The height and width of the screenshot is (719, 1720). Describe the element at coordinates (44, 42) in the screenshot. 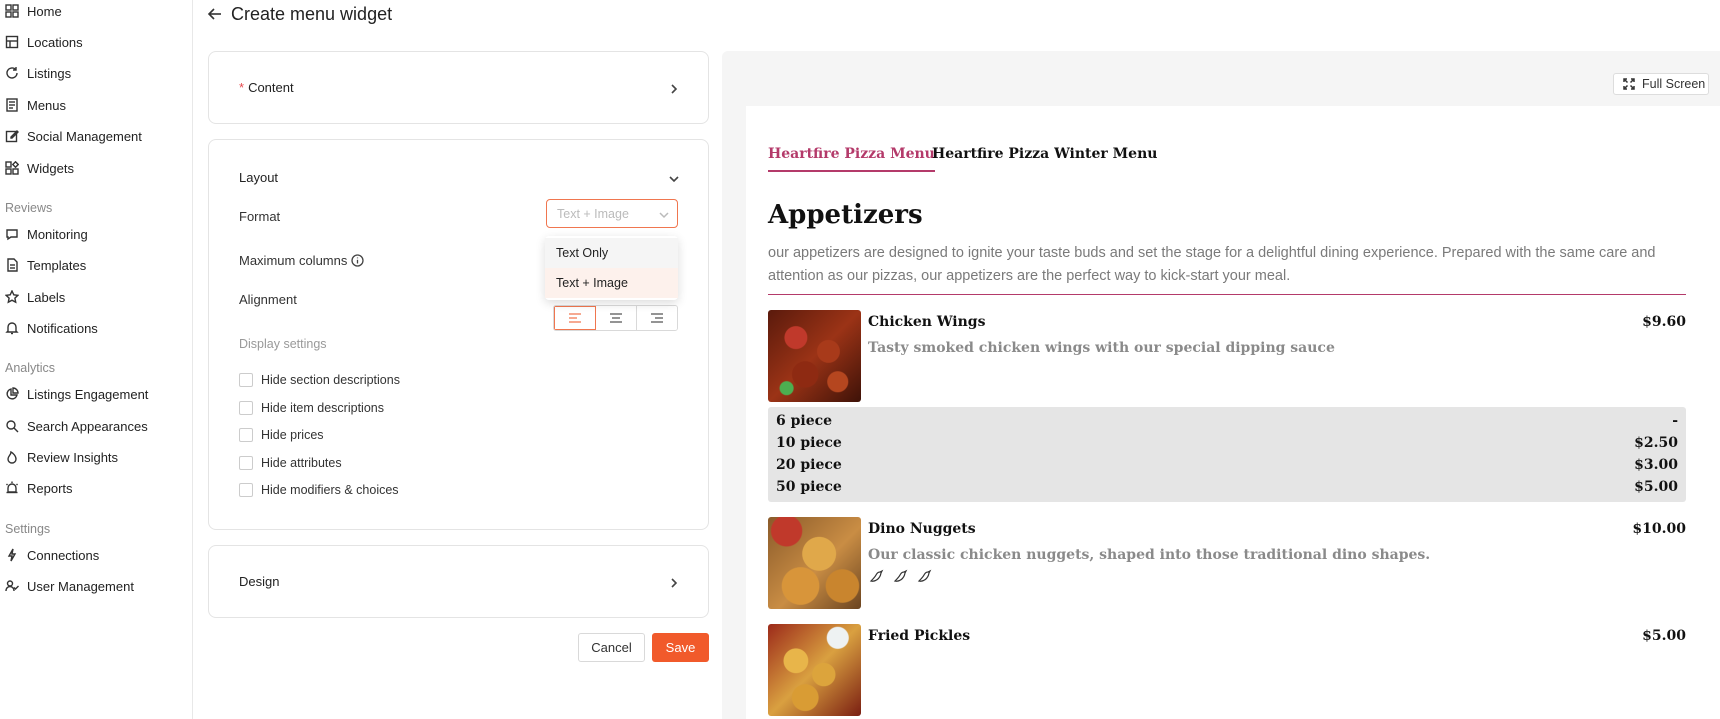

I see `sidebar-item-locations: Locations` at that location.